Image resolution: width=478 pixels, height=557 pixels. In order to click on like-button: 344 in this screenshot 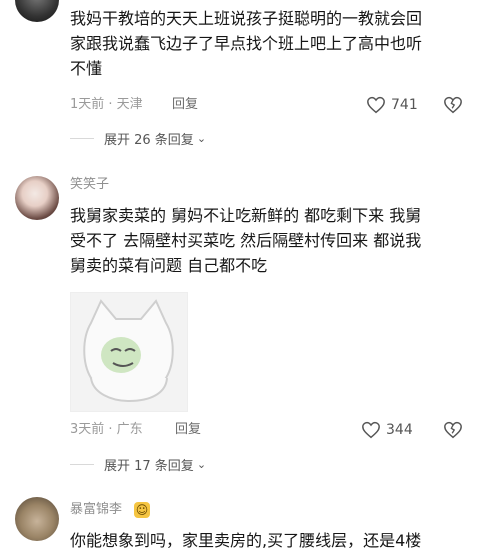, I will do `click(387, 430)`.